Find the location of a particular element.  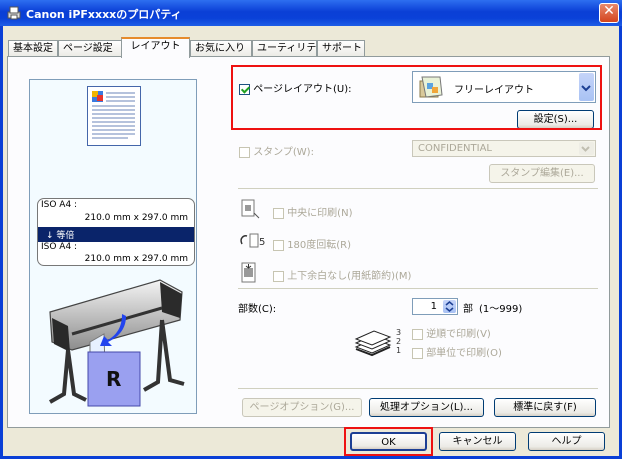

svg-text: 3 is located at coordinates (398, 332).